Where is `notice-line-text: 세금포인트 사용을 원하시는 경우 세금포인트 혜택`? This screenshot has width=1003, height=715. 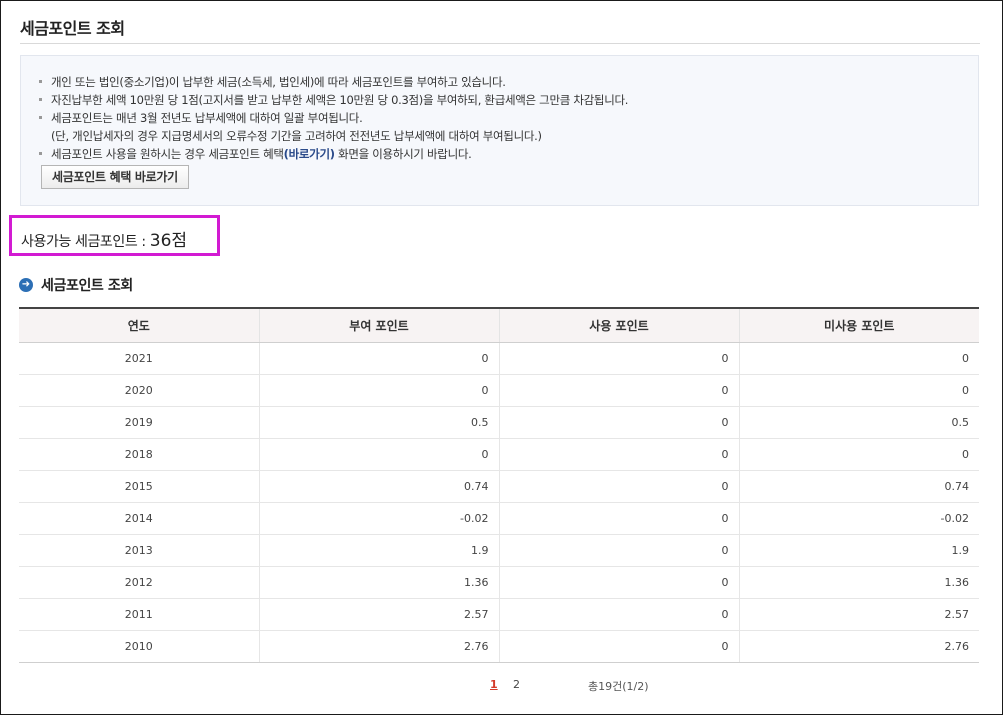
notice-line-text: 세금포인트 사용을 원하시는 경우 세금포인트 혜택 is located at coordinates (167, 154).